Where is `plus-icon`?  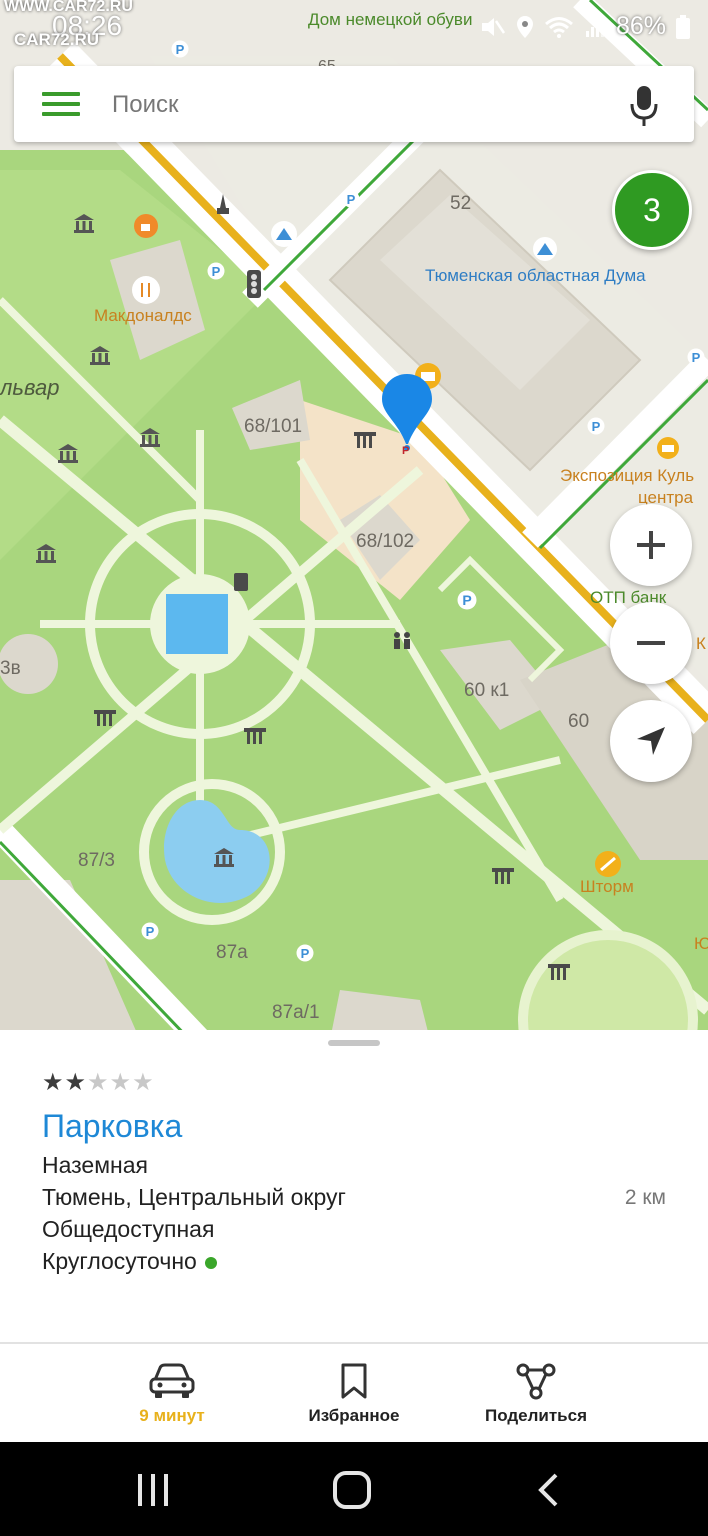
plus-icon is located at coordinates (651, 545).